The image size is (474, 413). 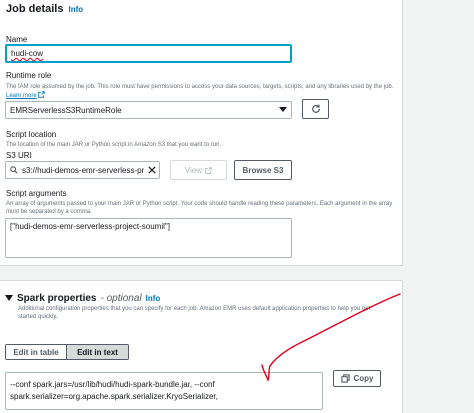 I want to click on script-arguments-label: Script arguments, so click(x=36, y=193).